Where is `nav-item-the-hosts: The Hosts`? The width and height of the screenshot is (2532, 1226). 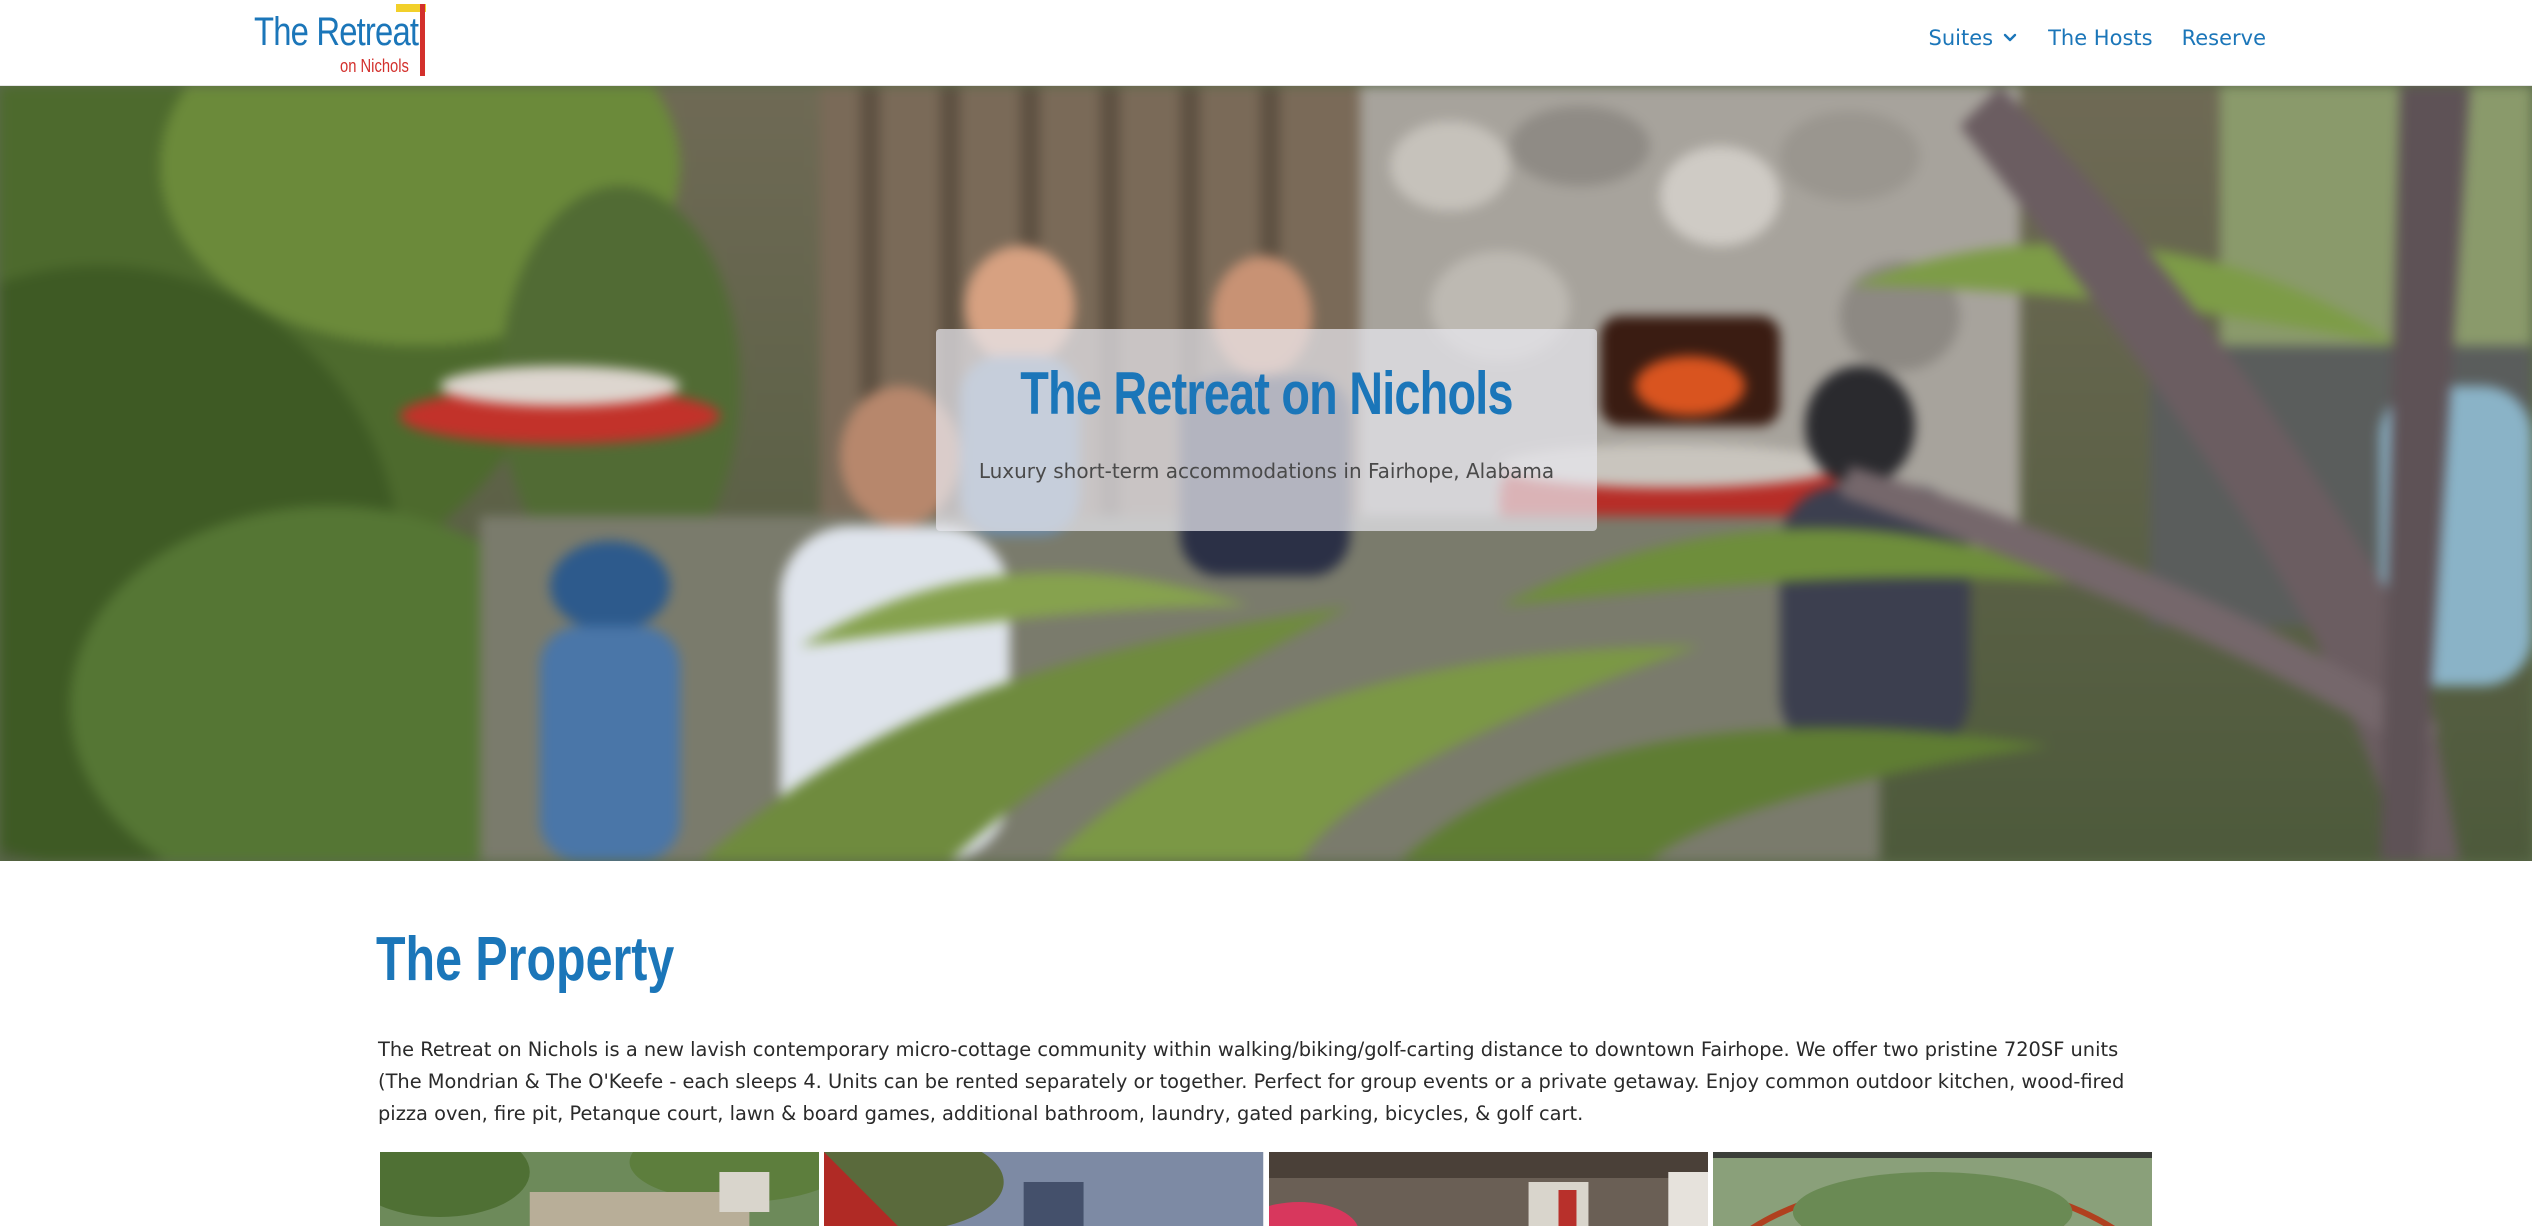 nav-item-the-hosts: The Hosts is located at coordinates (2100, 38).